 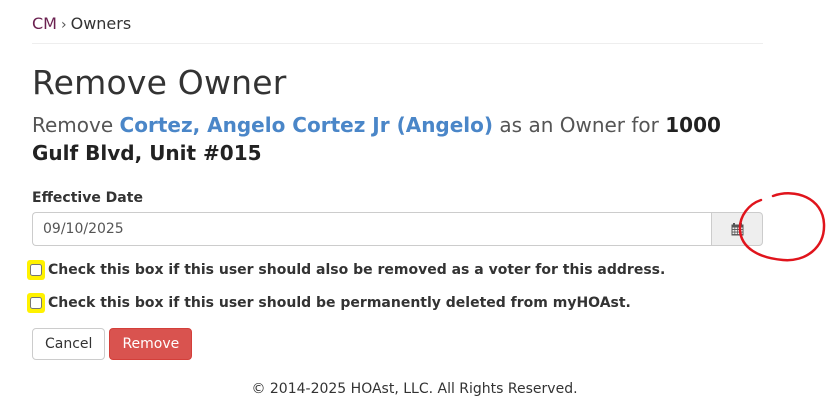 I want to click on subtitle-middle: as an Owner for, so click(x=579, y=125).